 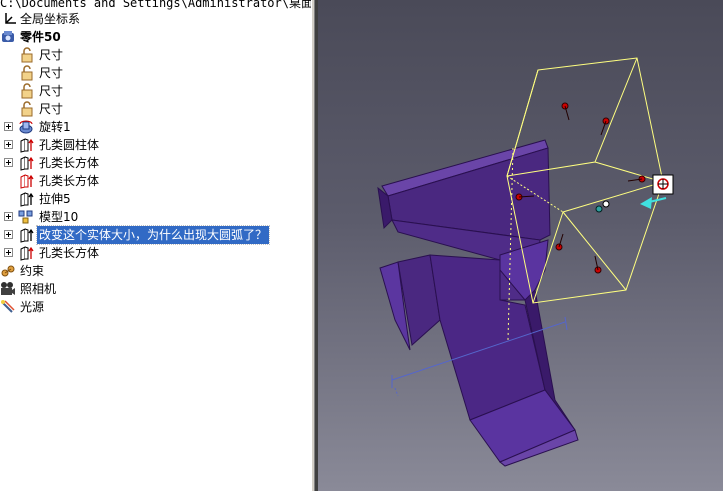 I want to click on model-icon, so click(x=25, y=217).